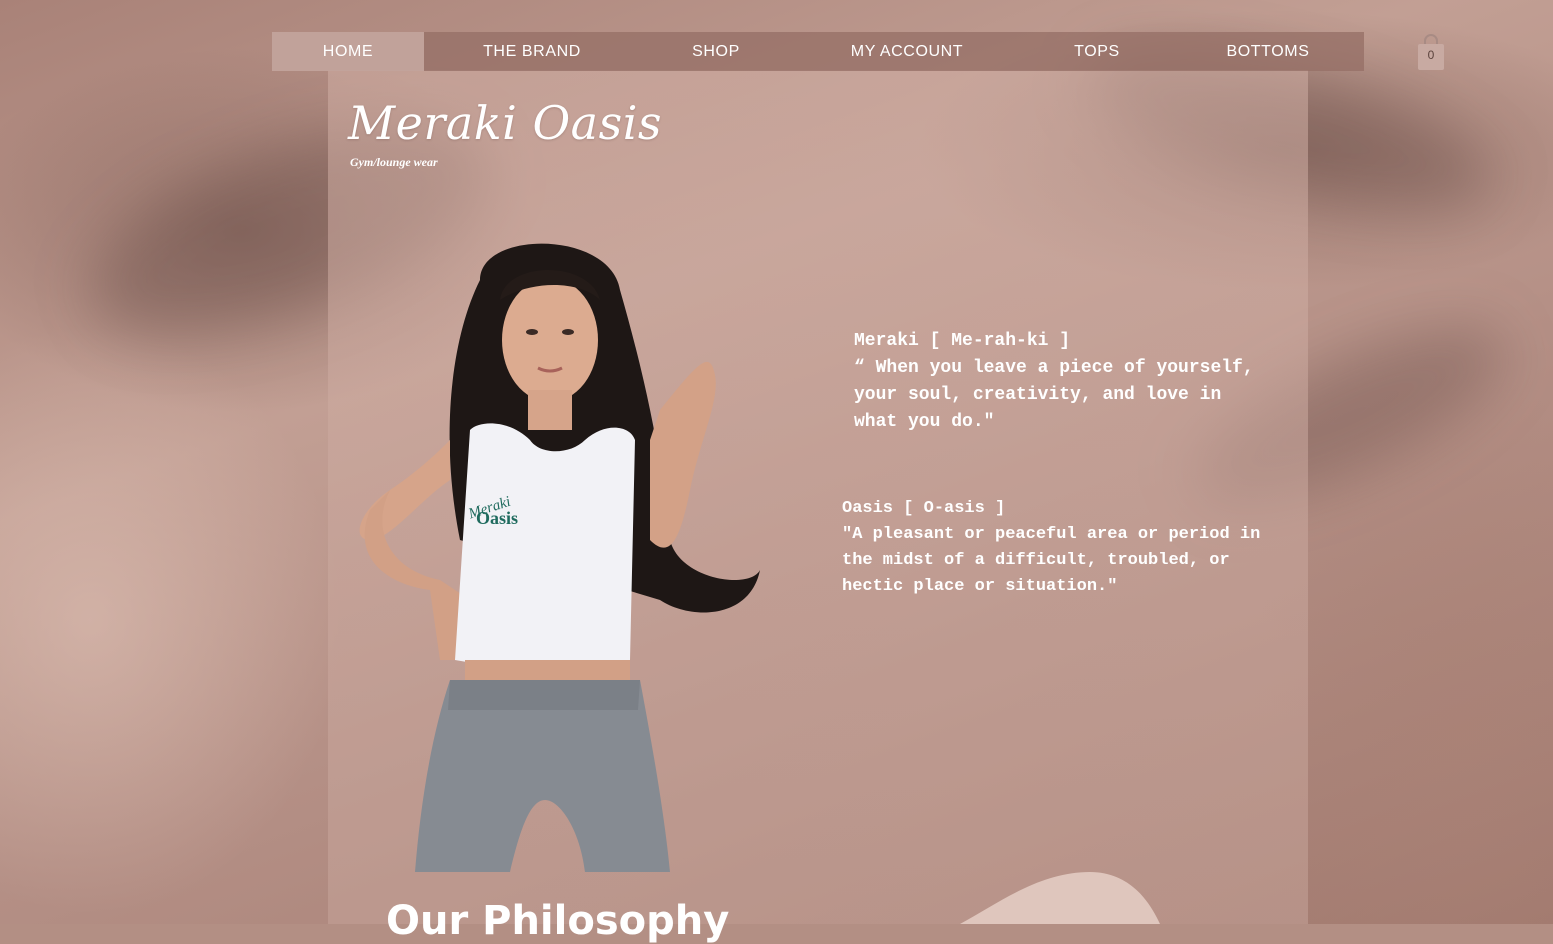 This screenshot has width=1553, height=944. What do you see at coordinates (394, 162) in the screenshot?
I see `brand-tagline: Gym/lounge wear` at bounding box center [394, 162].